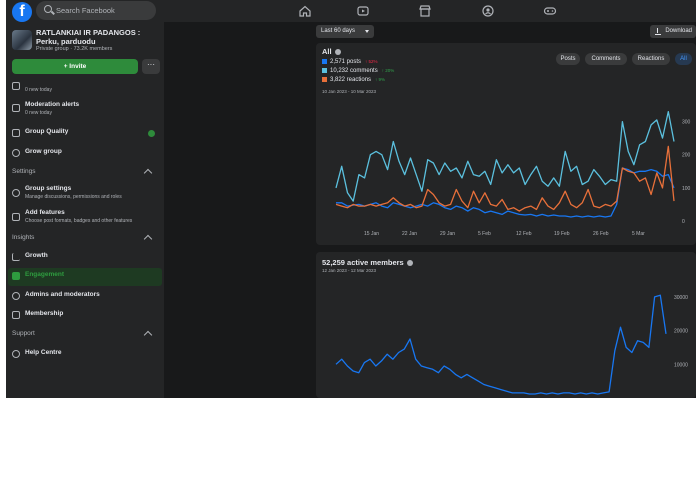 This screenshot has height=500, width=700. What do you see at coordinates (16, 276) in the screenshot?
I see `engagement-icon` at bounding box center [16, 276].